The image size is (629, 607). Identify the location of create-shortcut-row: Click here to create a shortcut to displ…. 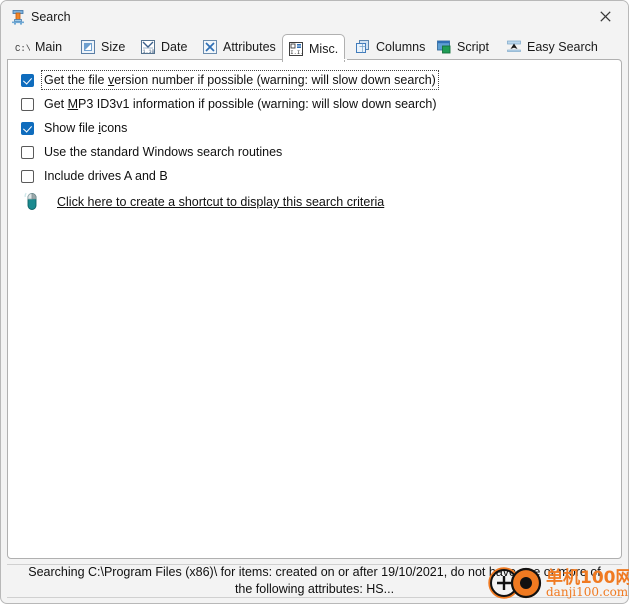
(203, 202).